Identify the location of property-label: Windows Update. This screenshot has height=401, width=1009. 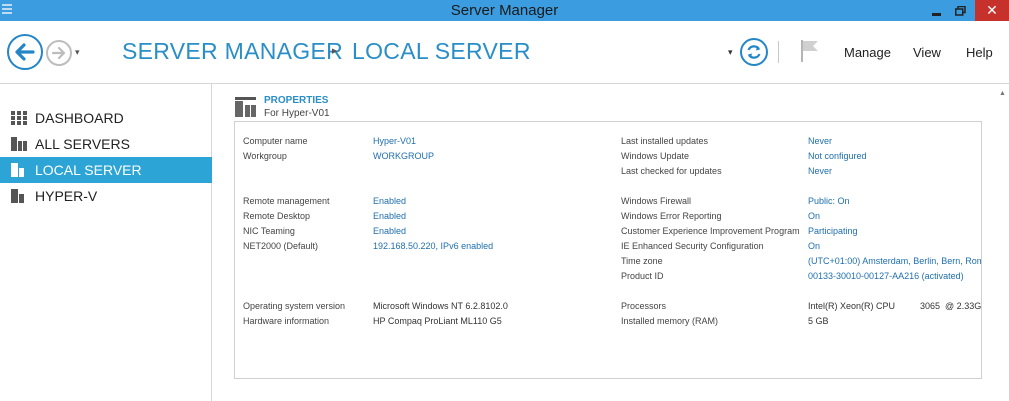
(655, 156).